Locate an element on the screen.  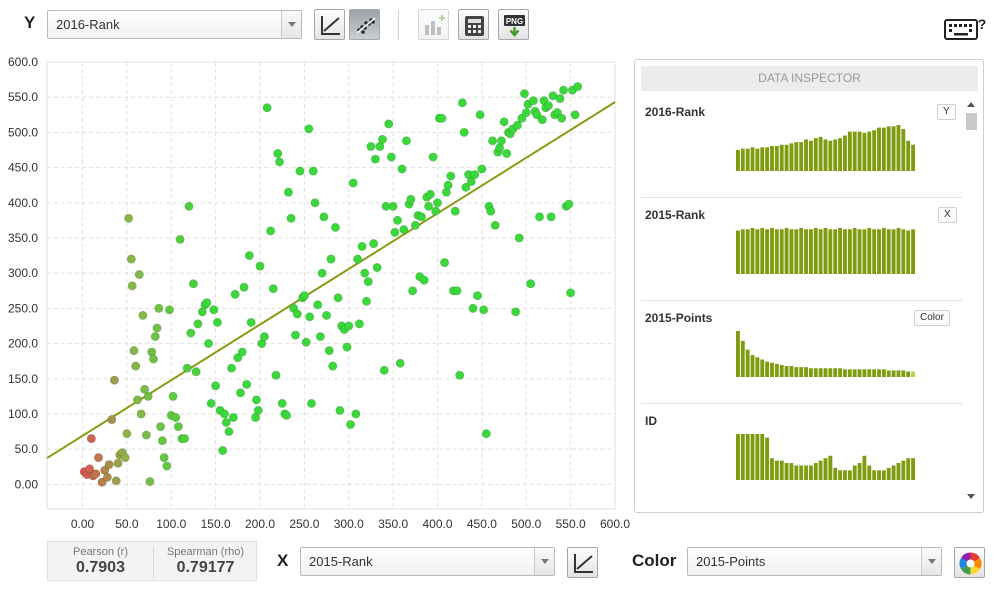
inspector-scrollbar is located at coordinates (970, 303).